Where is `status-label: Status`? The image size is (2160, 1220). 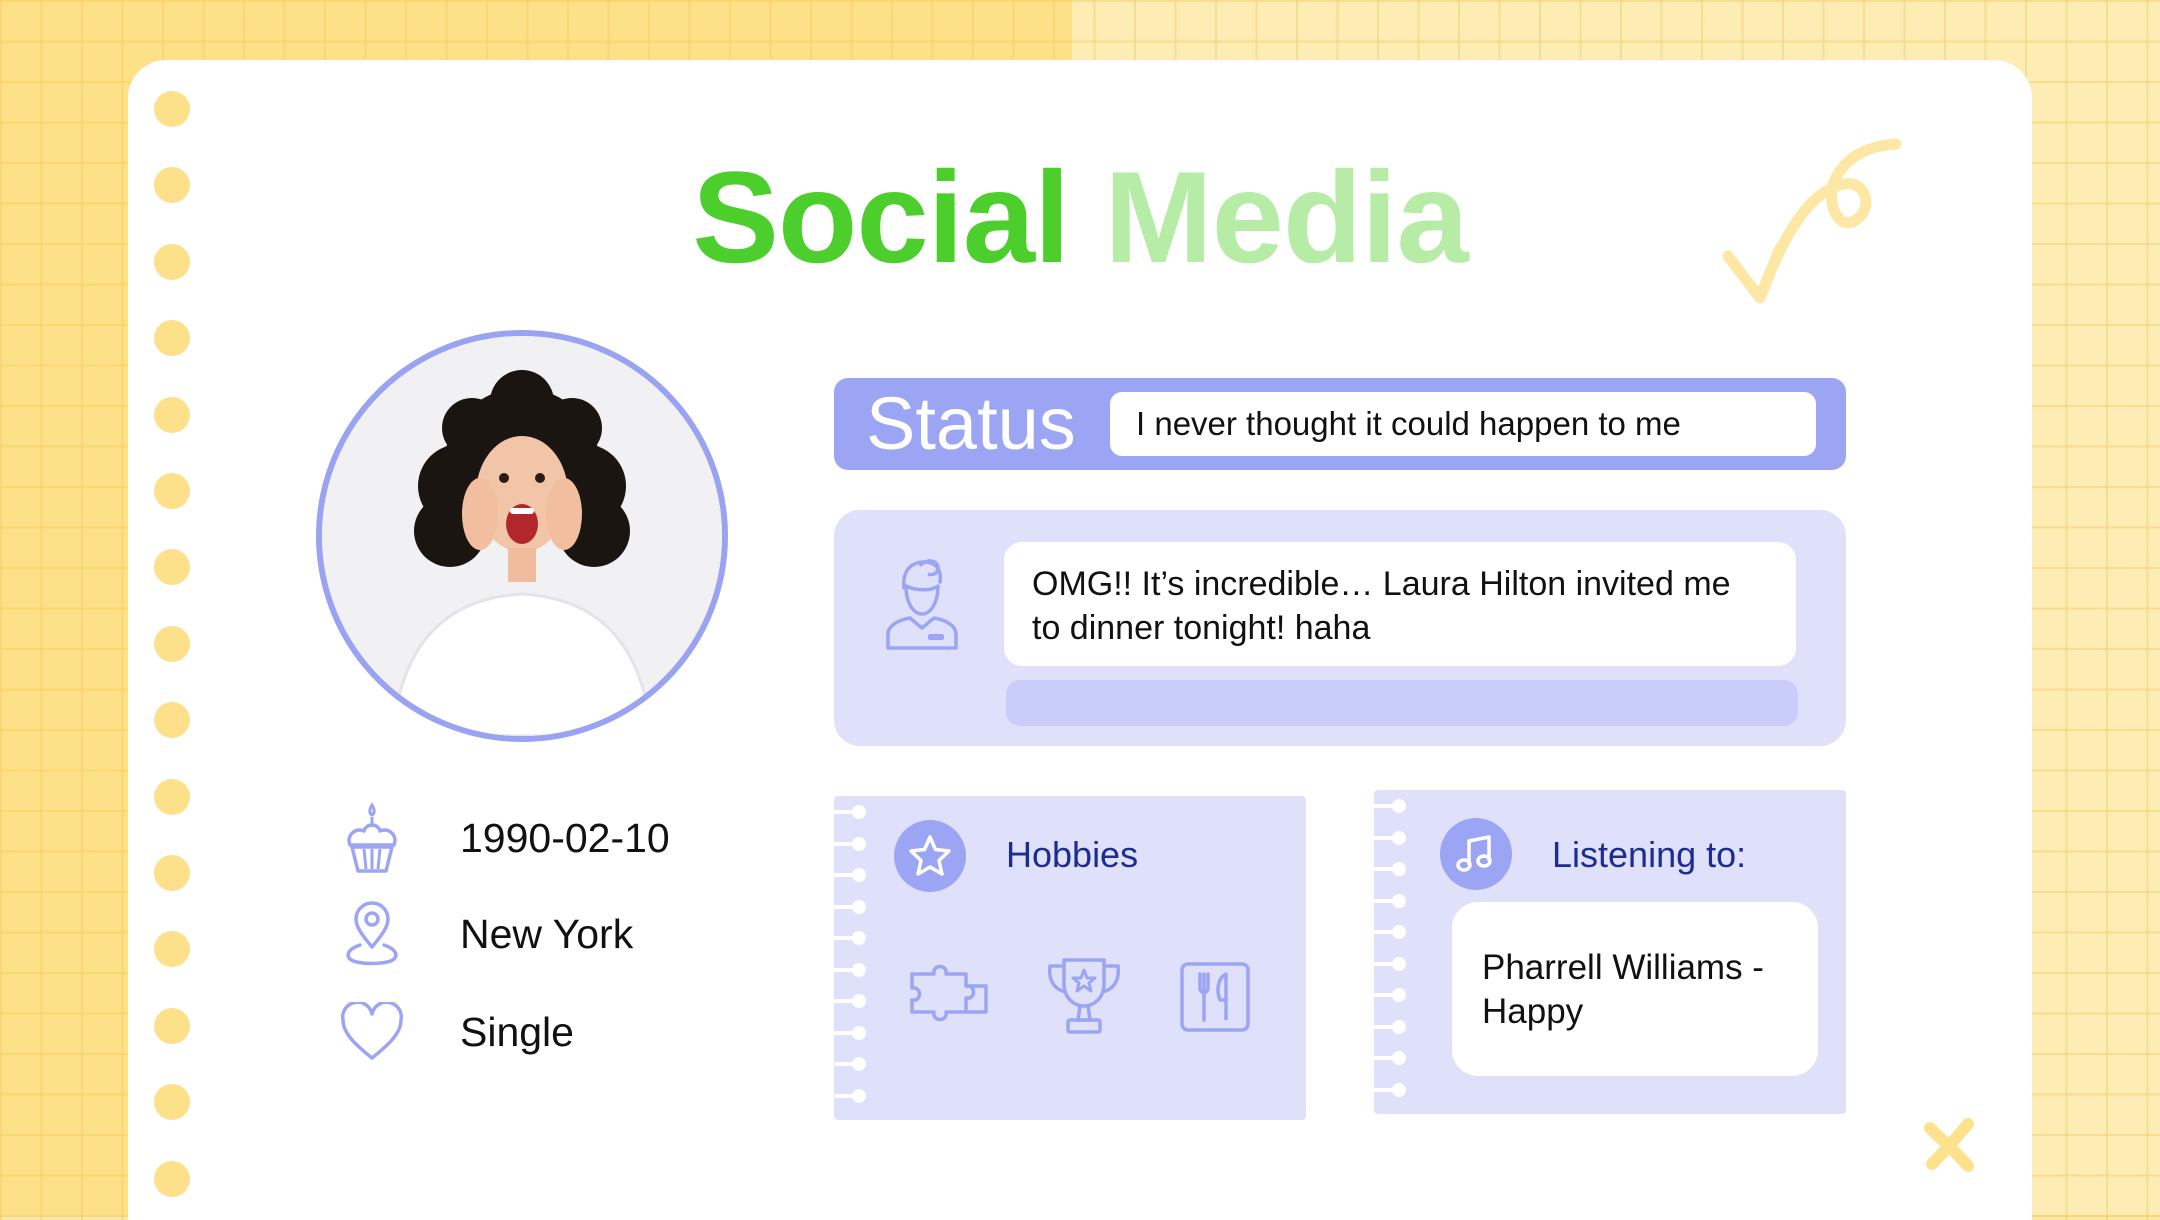 status-label: Status is located at coordinates (971, 423).